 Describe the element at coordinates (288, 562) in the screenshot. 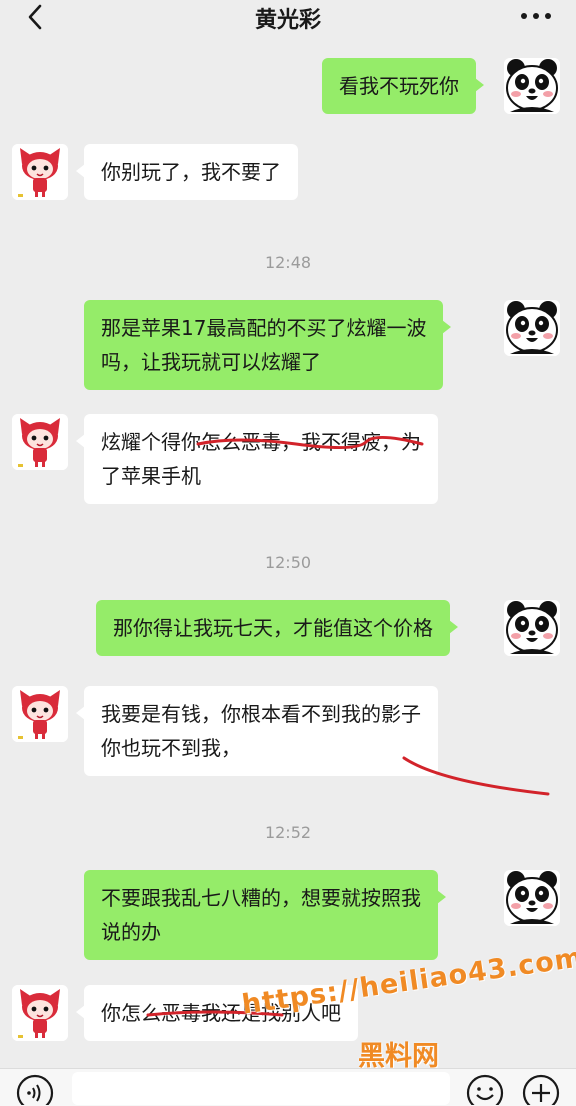

I see `timestamp: 12:50` at that location.